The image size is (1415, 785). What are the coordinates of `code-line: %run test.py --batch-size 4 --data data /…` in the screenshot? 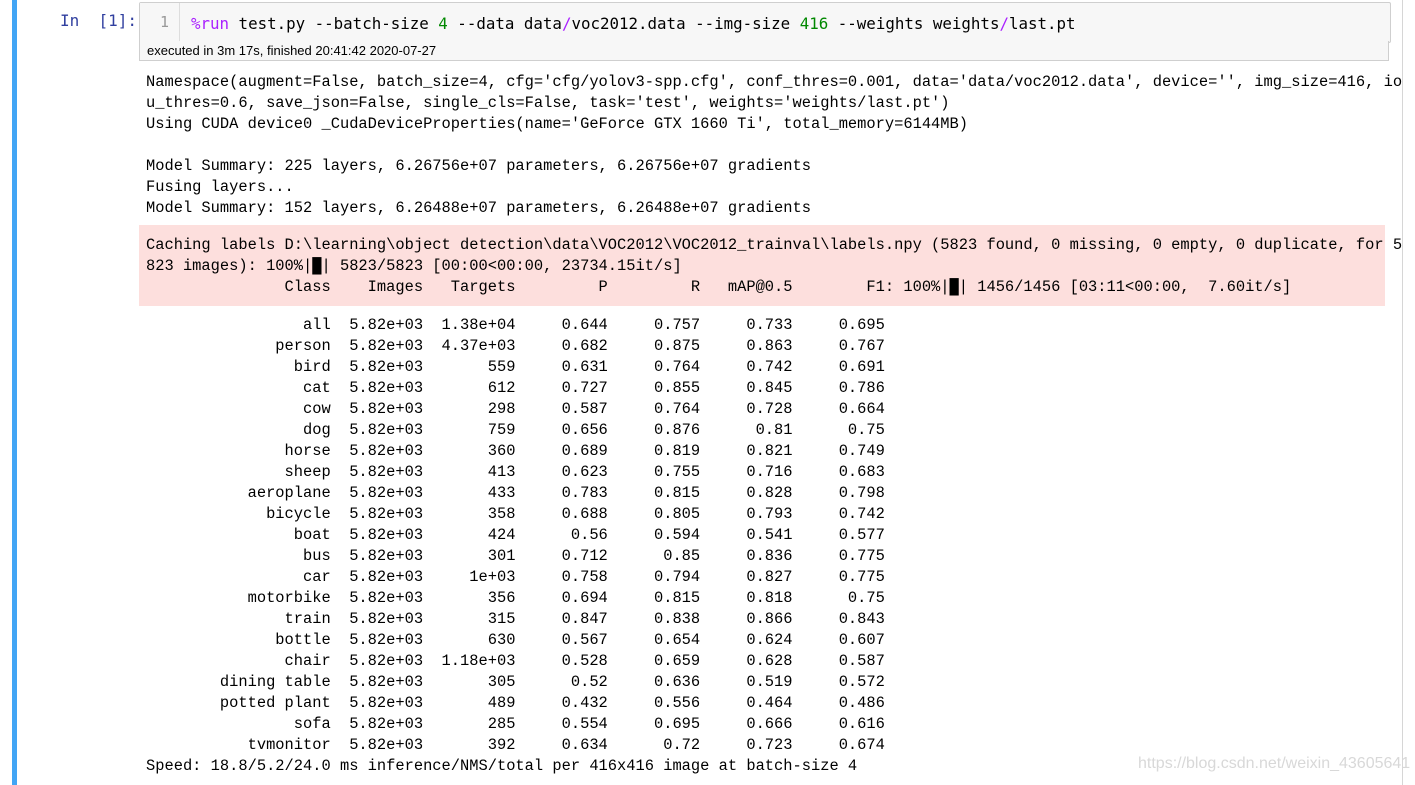 It's located at (633, 22).